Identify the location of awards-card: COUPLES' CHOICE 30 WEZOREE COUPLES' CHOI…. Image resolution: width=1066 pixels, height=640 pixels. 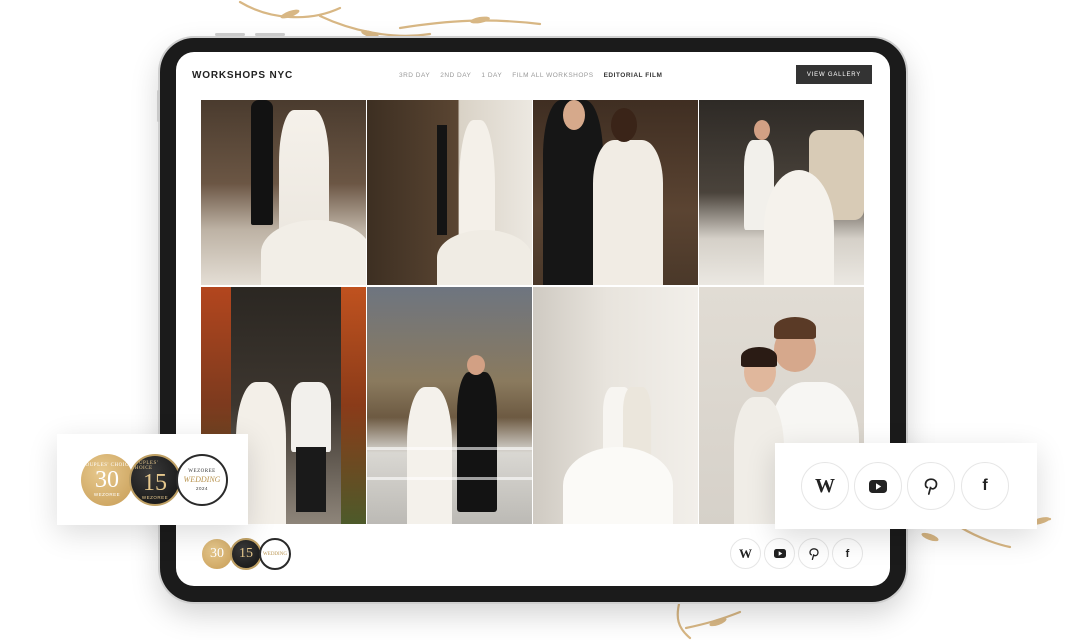
(152, 479).